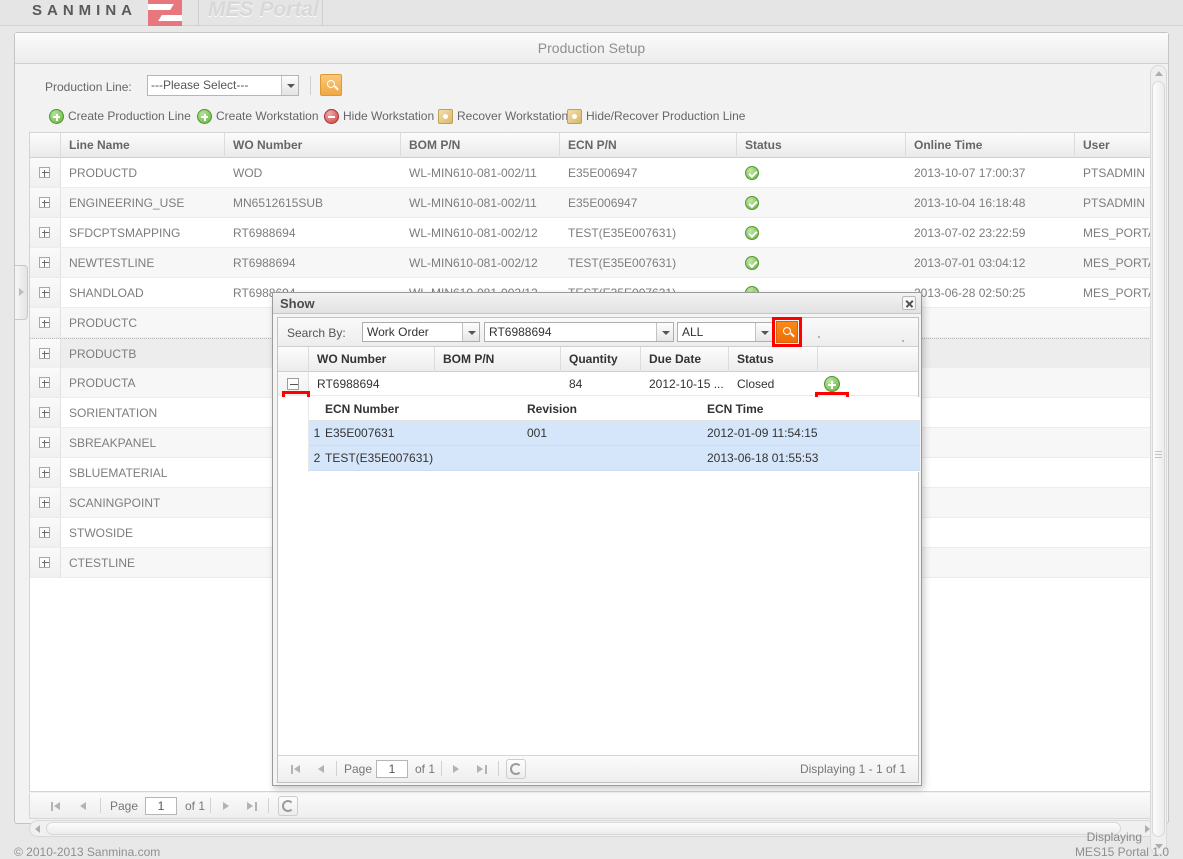 The height and width of the screenshot is (859, 1183). Describe the element at coordinates (821, 145) in the screenshot. I see `grid-header-status: Status` at that location.